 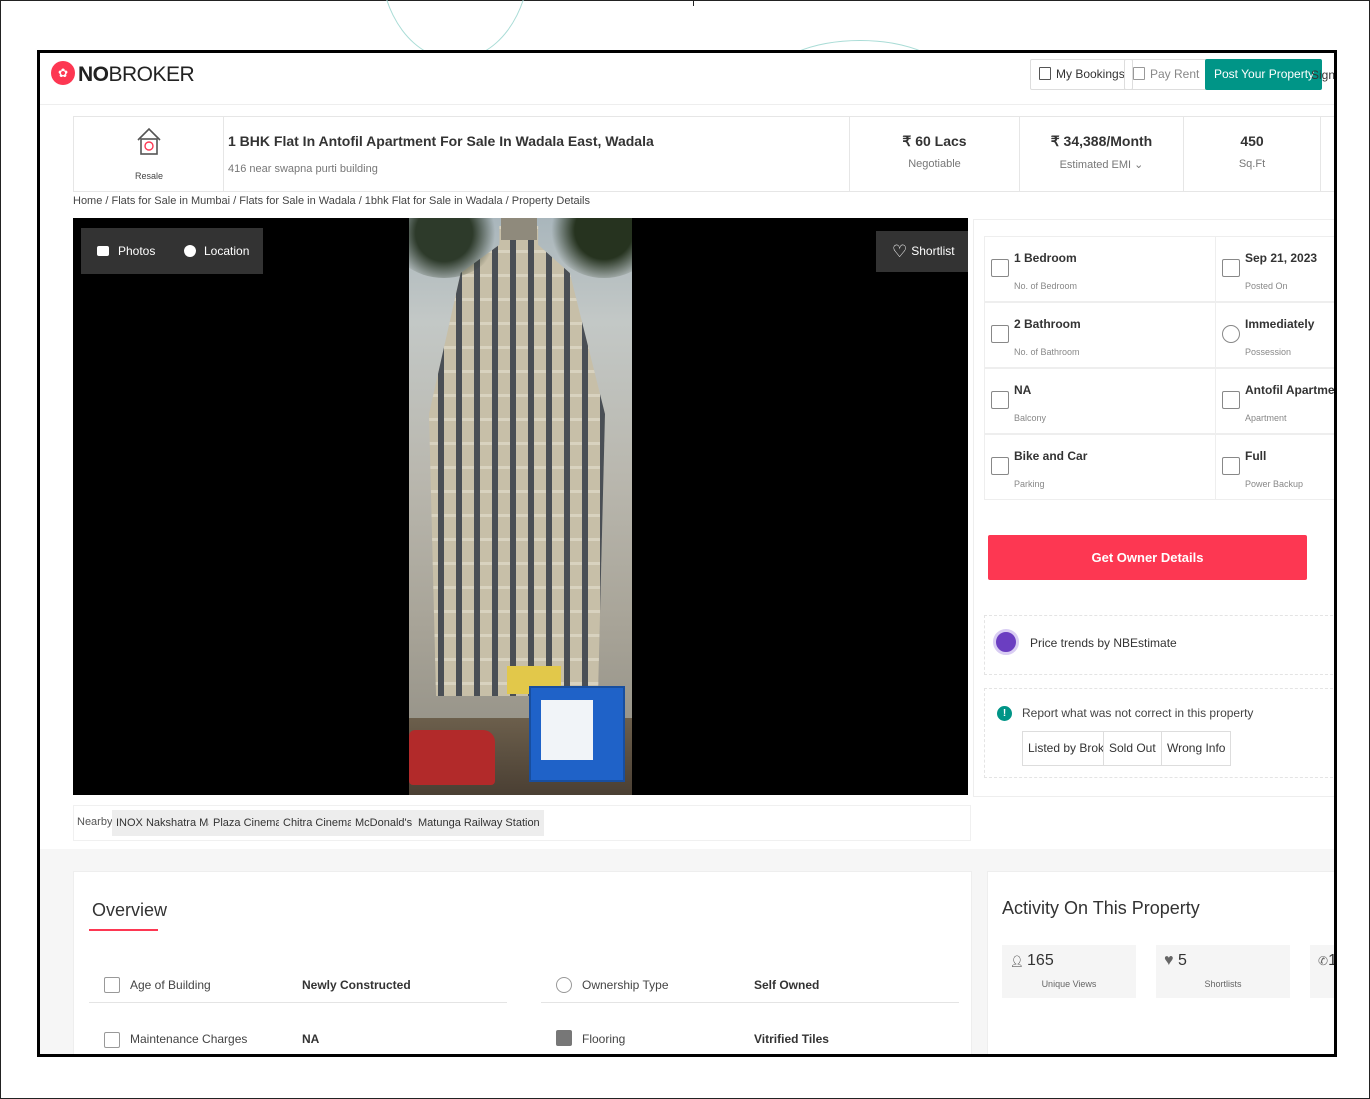 What do you see at coordinates (1045, 258) in the screenshot?
I see `detail-value: 1 Bedroom` at bounding box center [1045, 258].